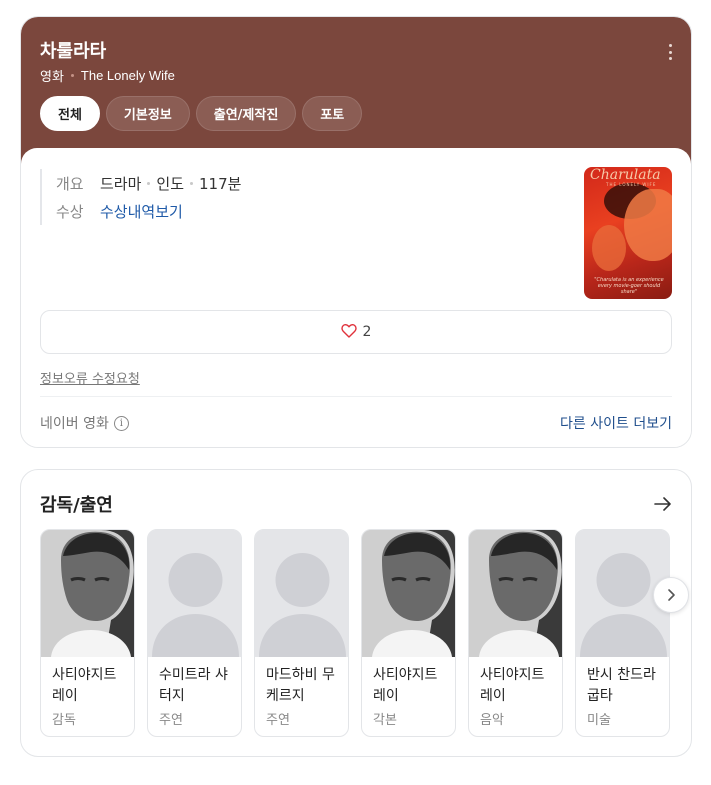  What do you see at coordinates (90, 377) in the screenshot?
I see `report-error-link: 정보오류 수정요청` at bounding box center [90, 377].